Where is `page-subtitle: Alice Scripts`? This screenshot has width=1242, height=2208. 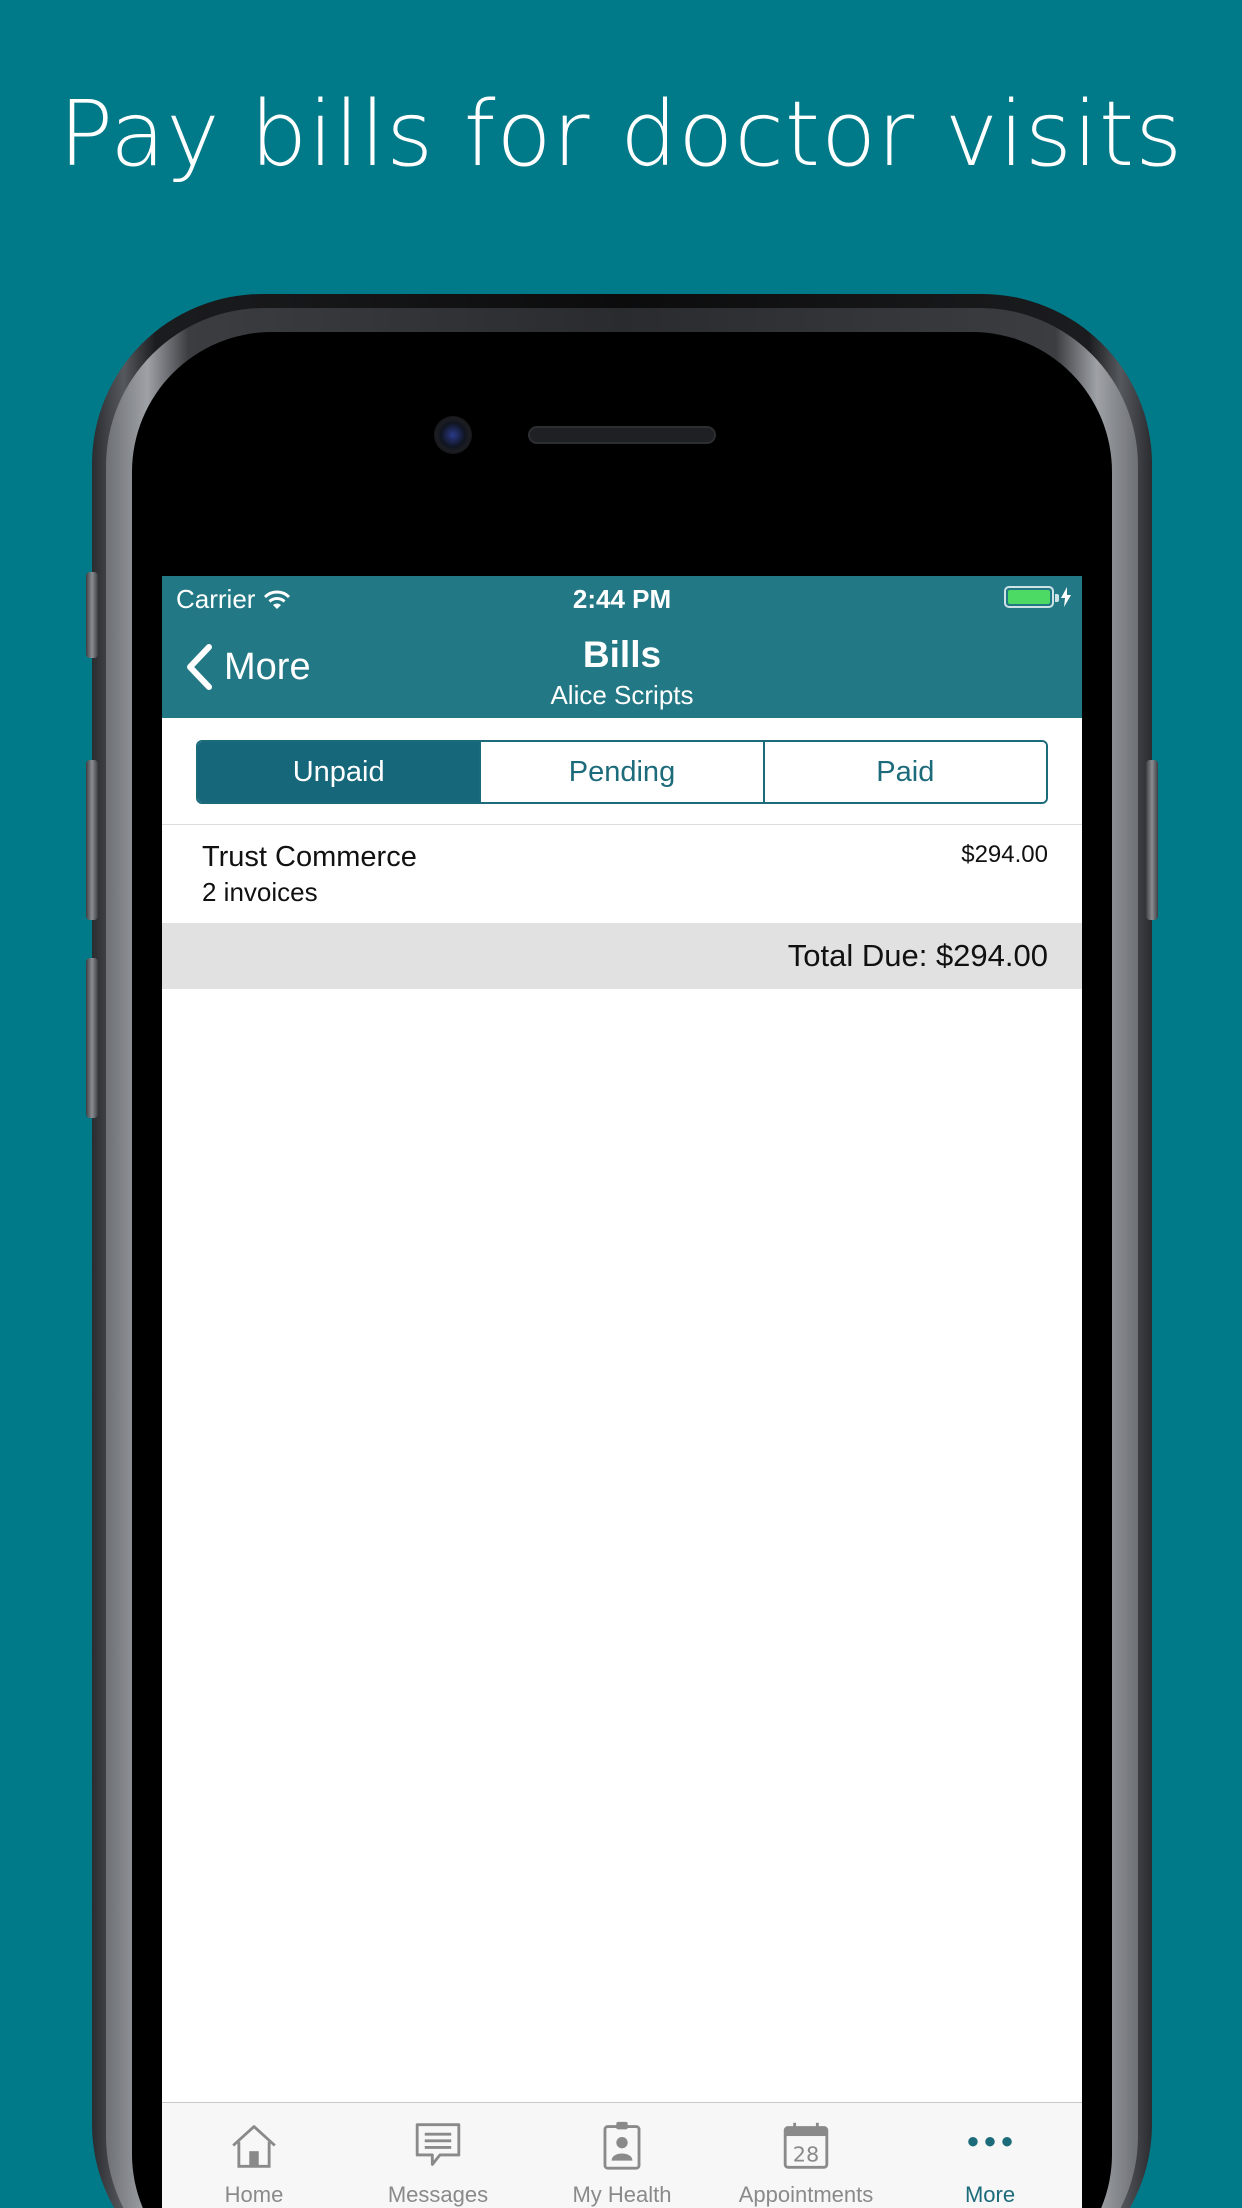 page-subtitle: Alice Scripts is located at coordinates (622, 695).